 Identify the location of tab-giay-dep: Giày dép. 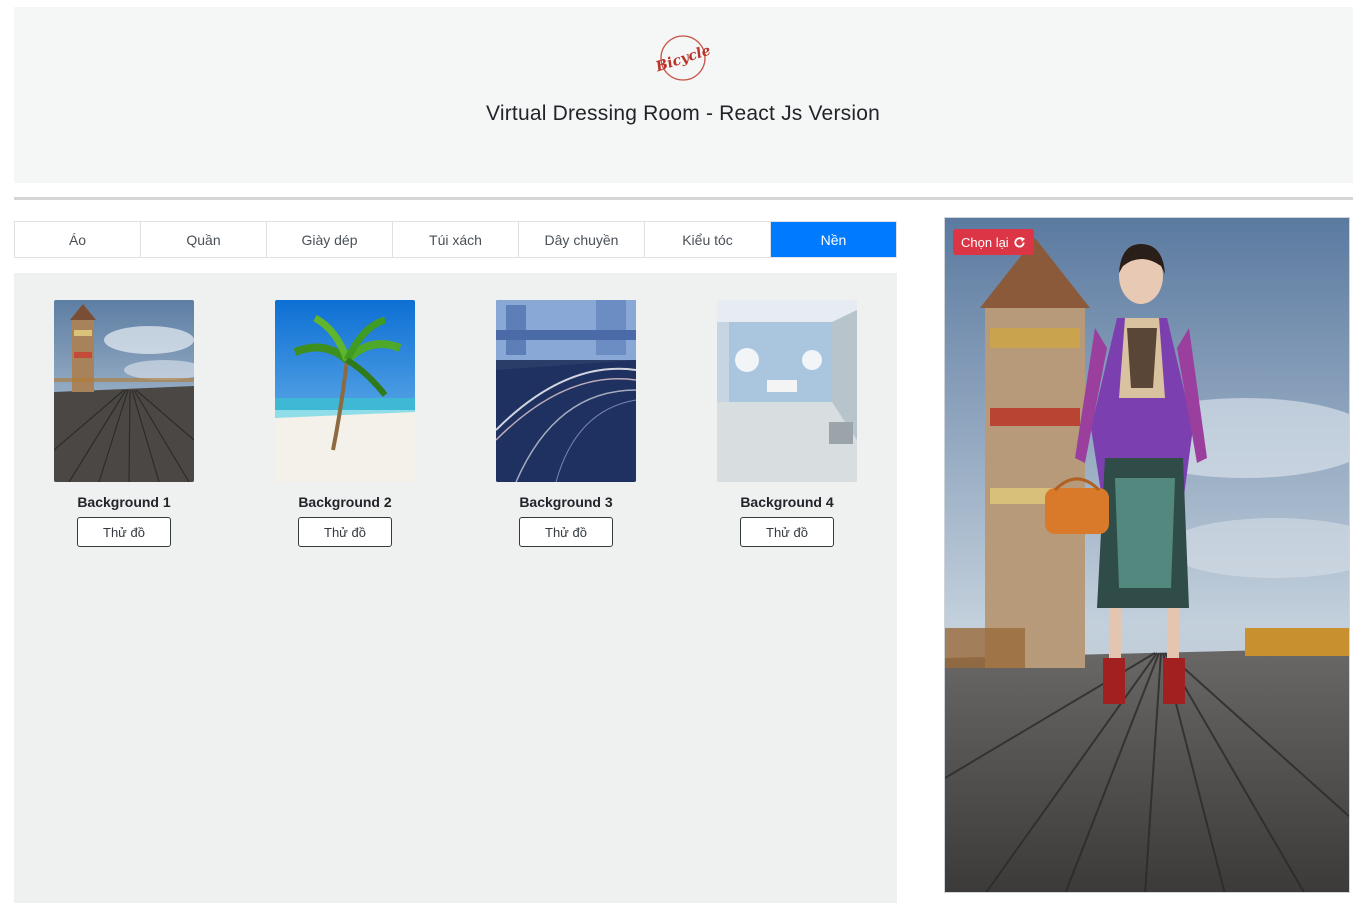
(330, 239).